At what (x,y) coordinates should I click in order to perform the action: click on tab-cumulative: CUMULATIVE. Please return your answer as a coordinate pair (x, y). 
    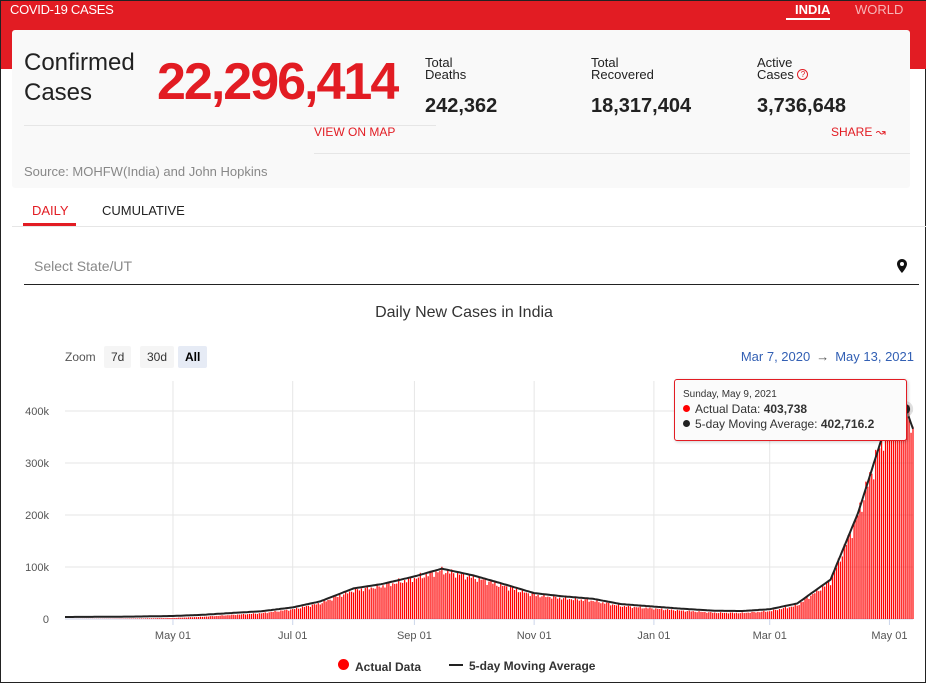
    Looking at the image, I should click on (143, 210).